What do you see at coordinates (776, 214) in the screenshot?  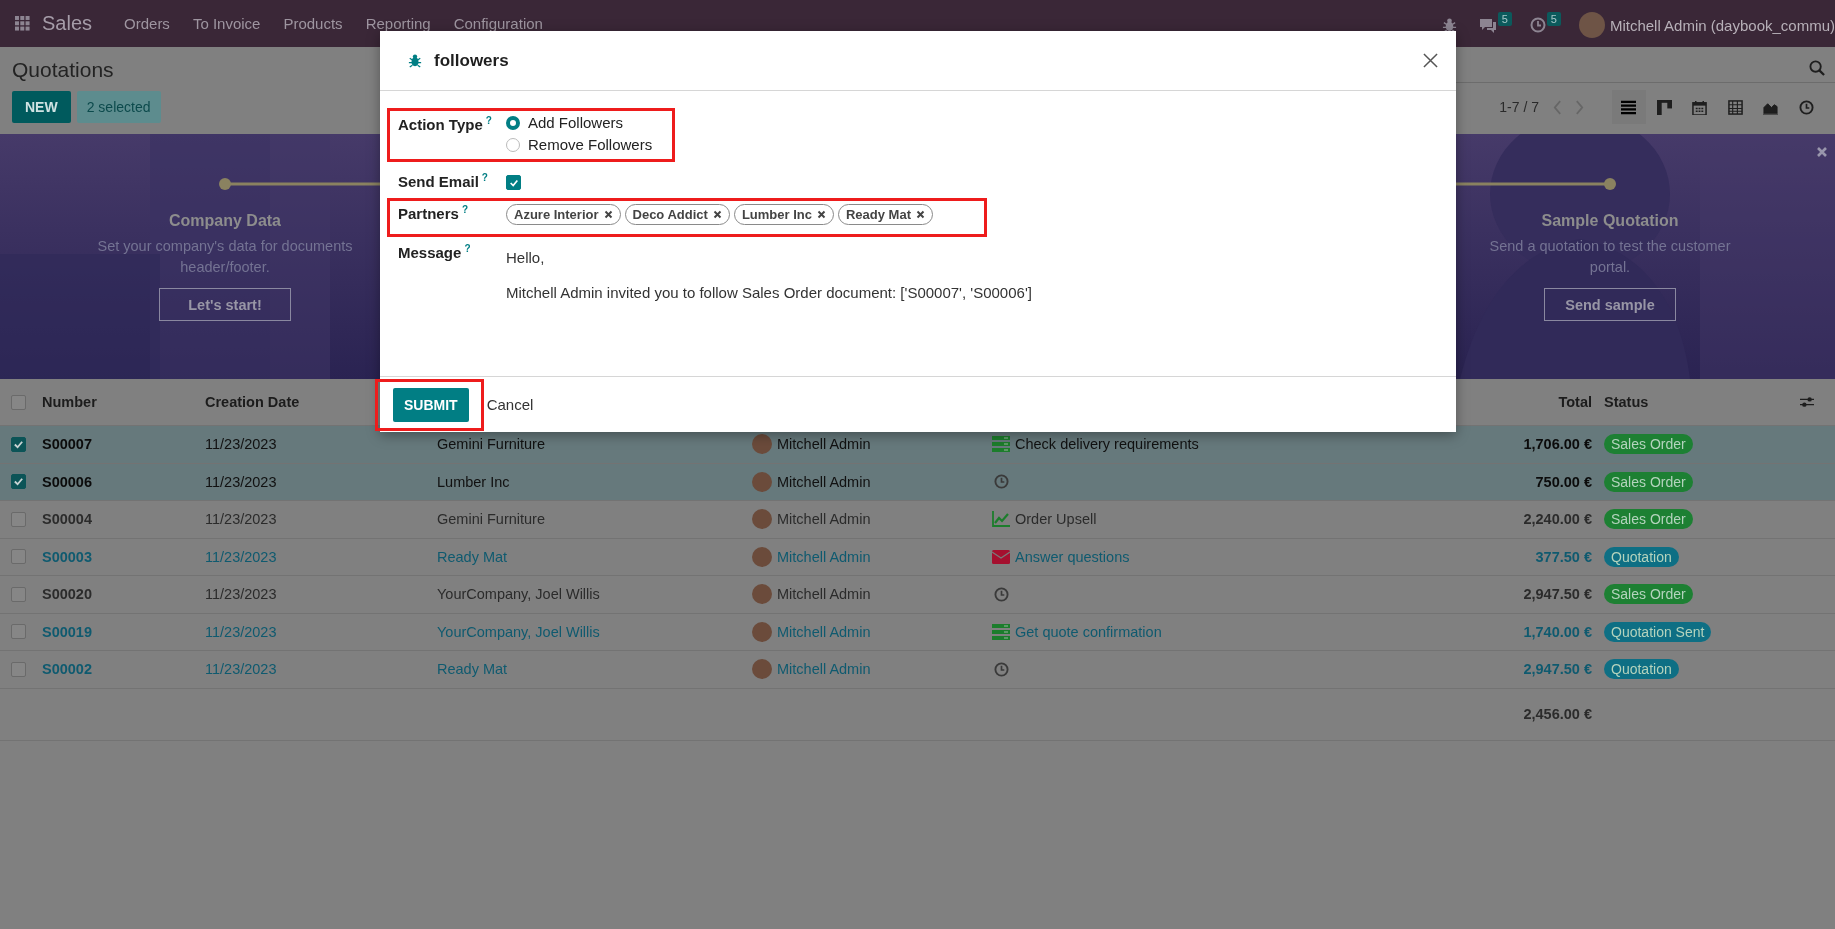 I see `tag-label: Lumber Inc` at bounding box center [776, 214].